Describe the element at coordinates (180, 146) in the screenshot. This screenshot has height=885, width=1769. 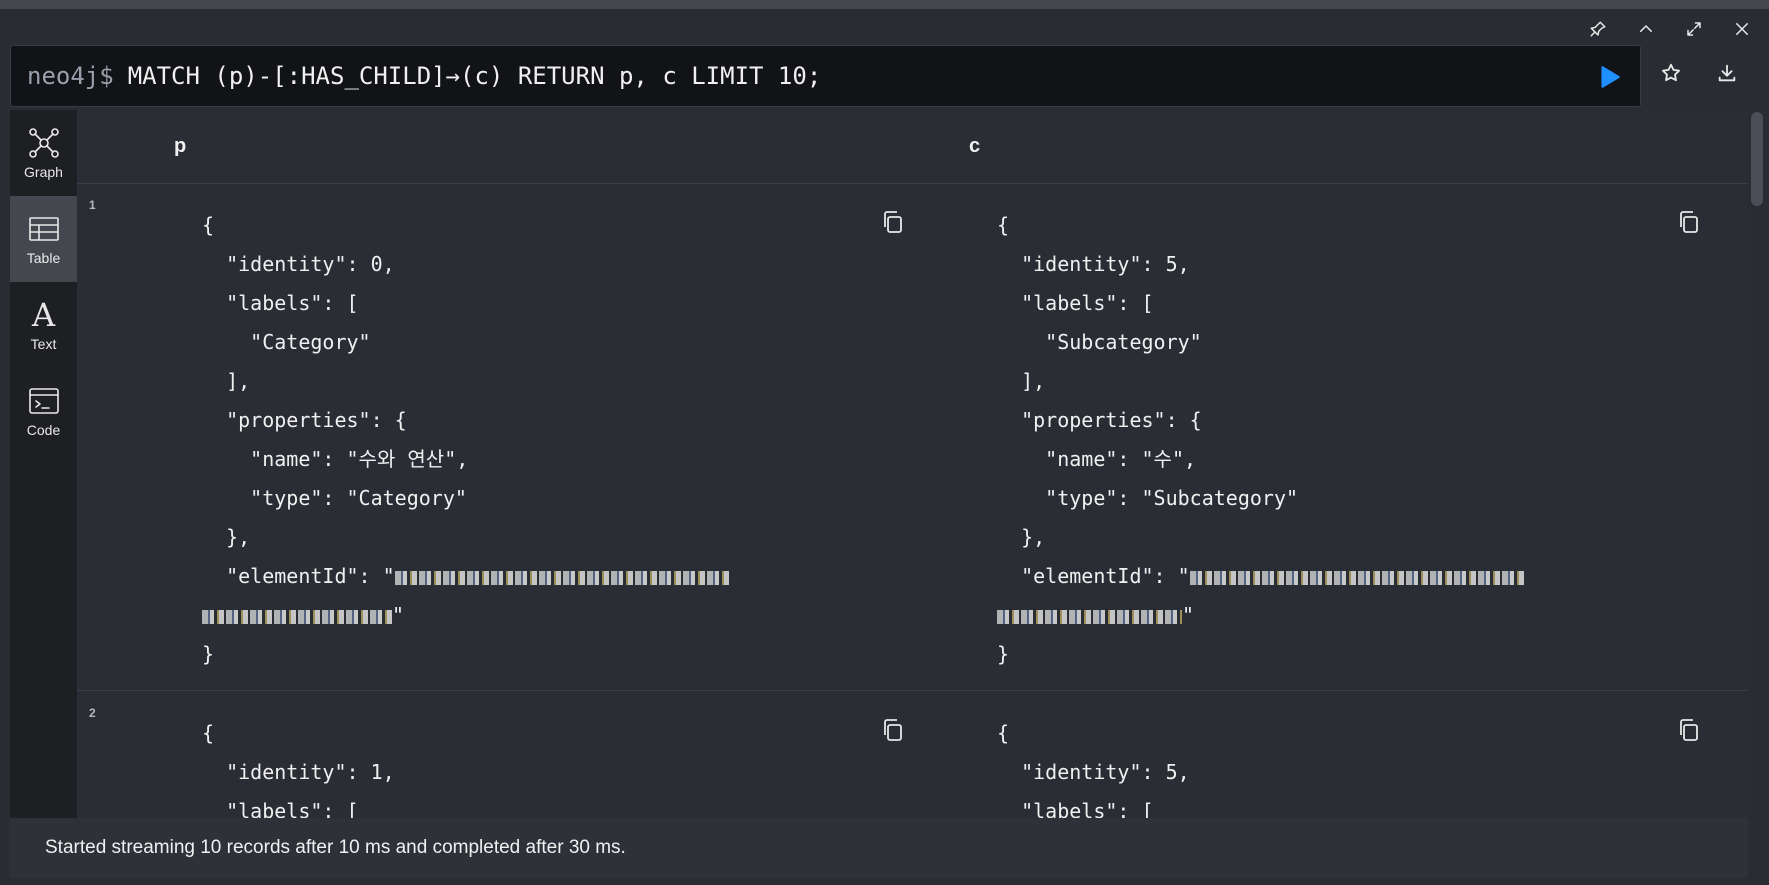
I see `column-header-p: p` at that location.